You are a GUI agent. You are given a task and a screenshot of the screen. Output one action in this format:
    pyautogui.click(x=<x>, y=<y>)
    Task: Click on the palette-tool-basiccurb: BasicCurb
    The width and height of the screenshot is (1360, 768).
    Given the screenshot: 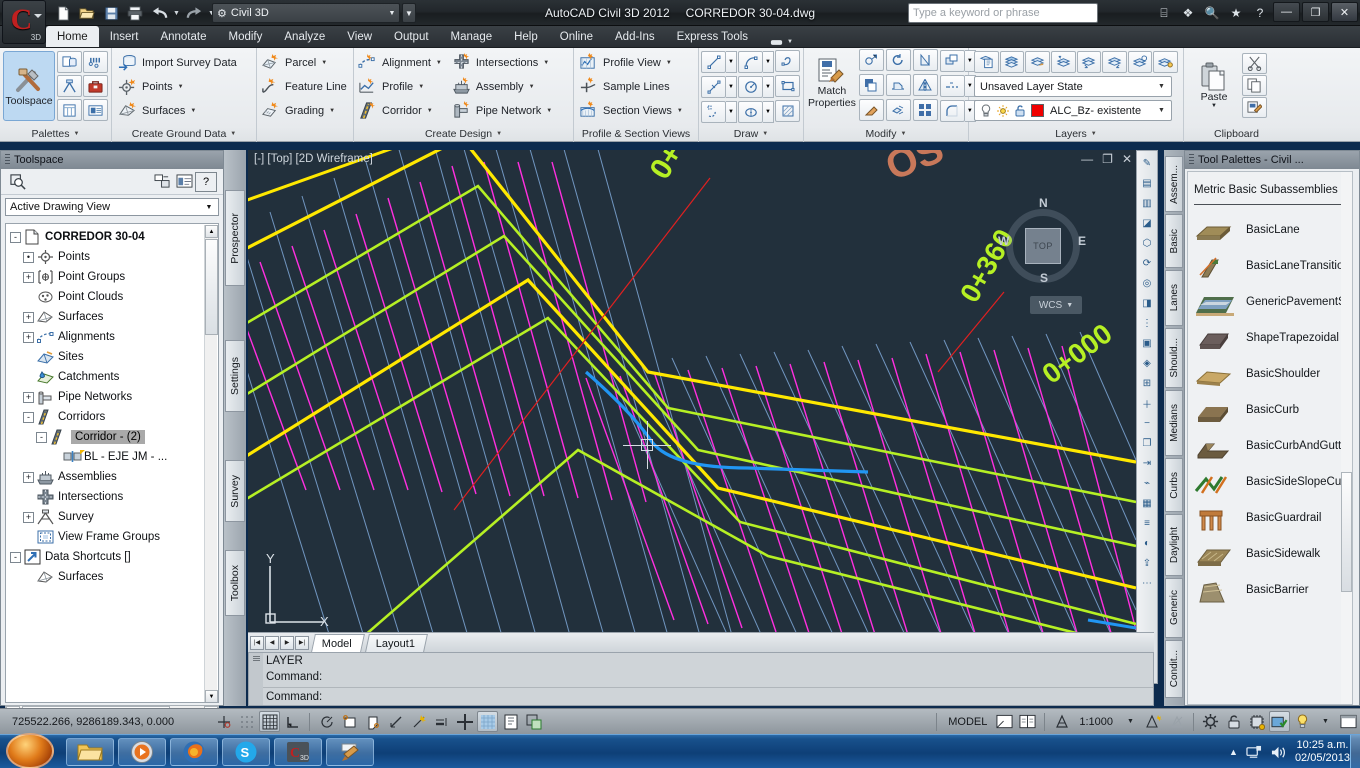 What is the action you would take?
    pyautogui.click(x=1270, y=413)
    